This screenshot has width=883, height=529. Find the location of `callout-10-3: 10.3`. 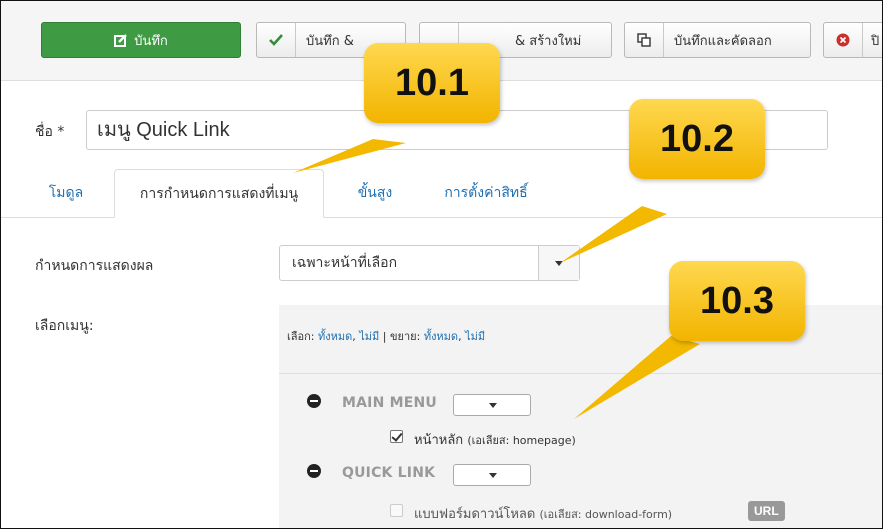

callout-10-3: 10.3 is located at coordinates (737, 301).